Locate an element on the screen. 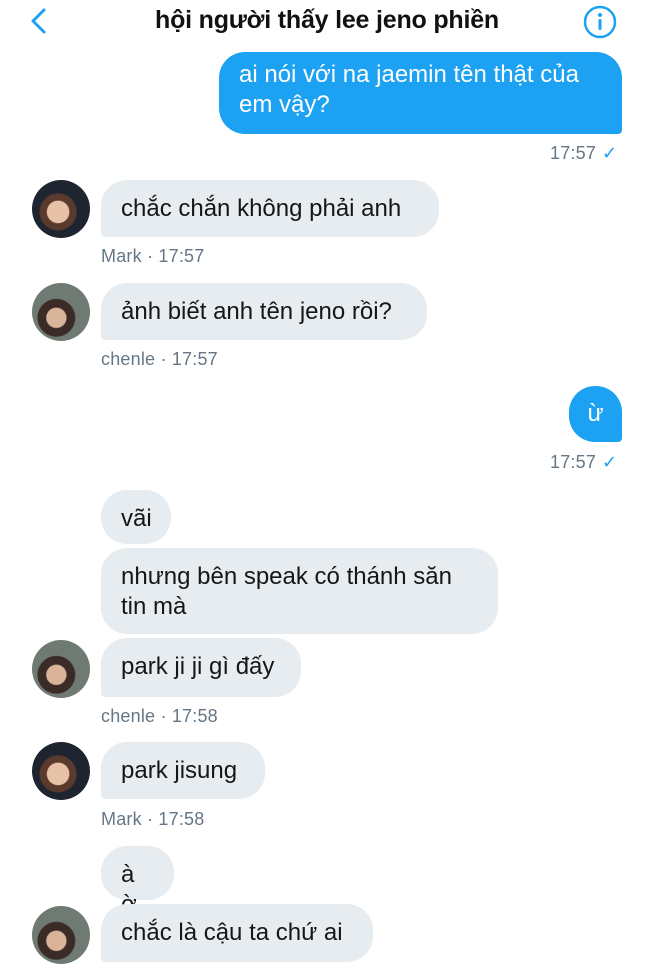  incoming-message: park jisung is located at coordinates (183, 770).